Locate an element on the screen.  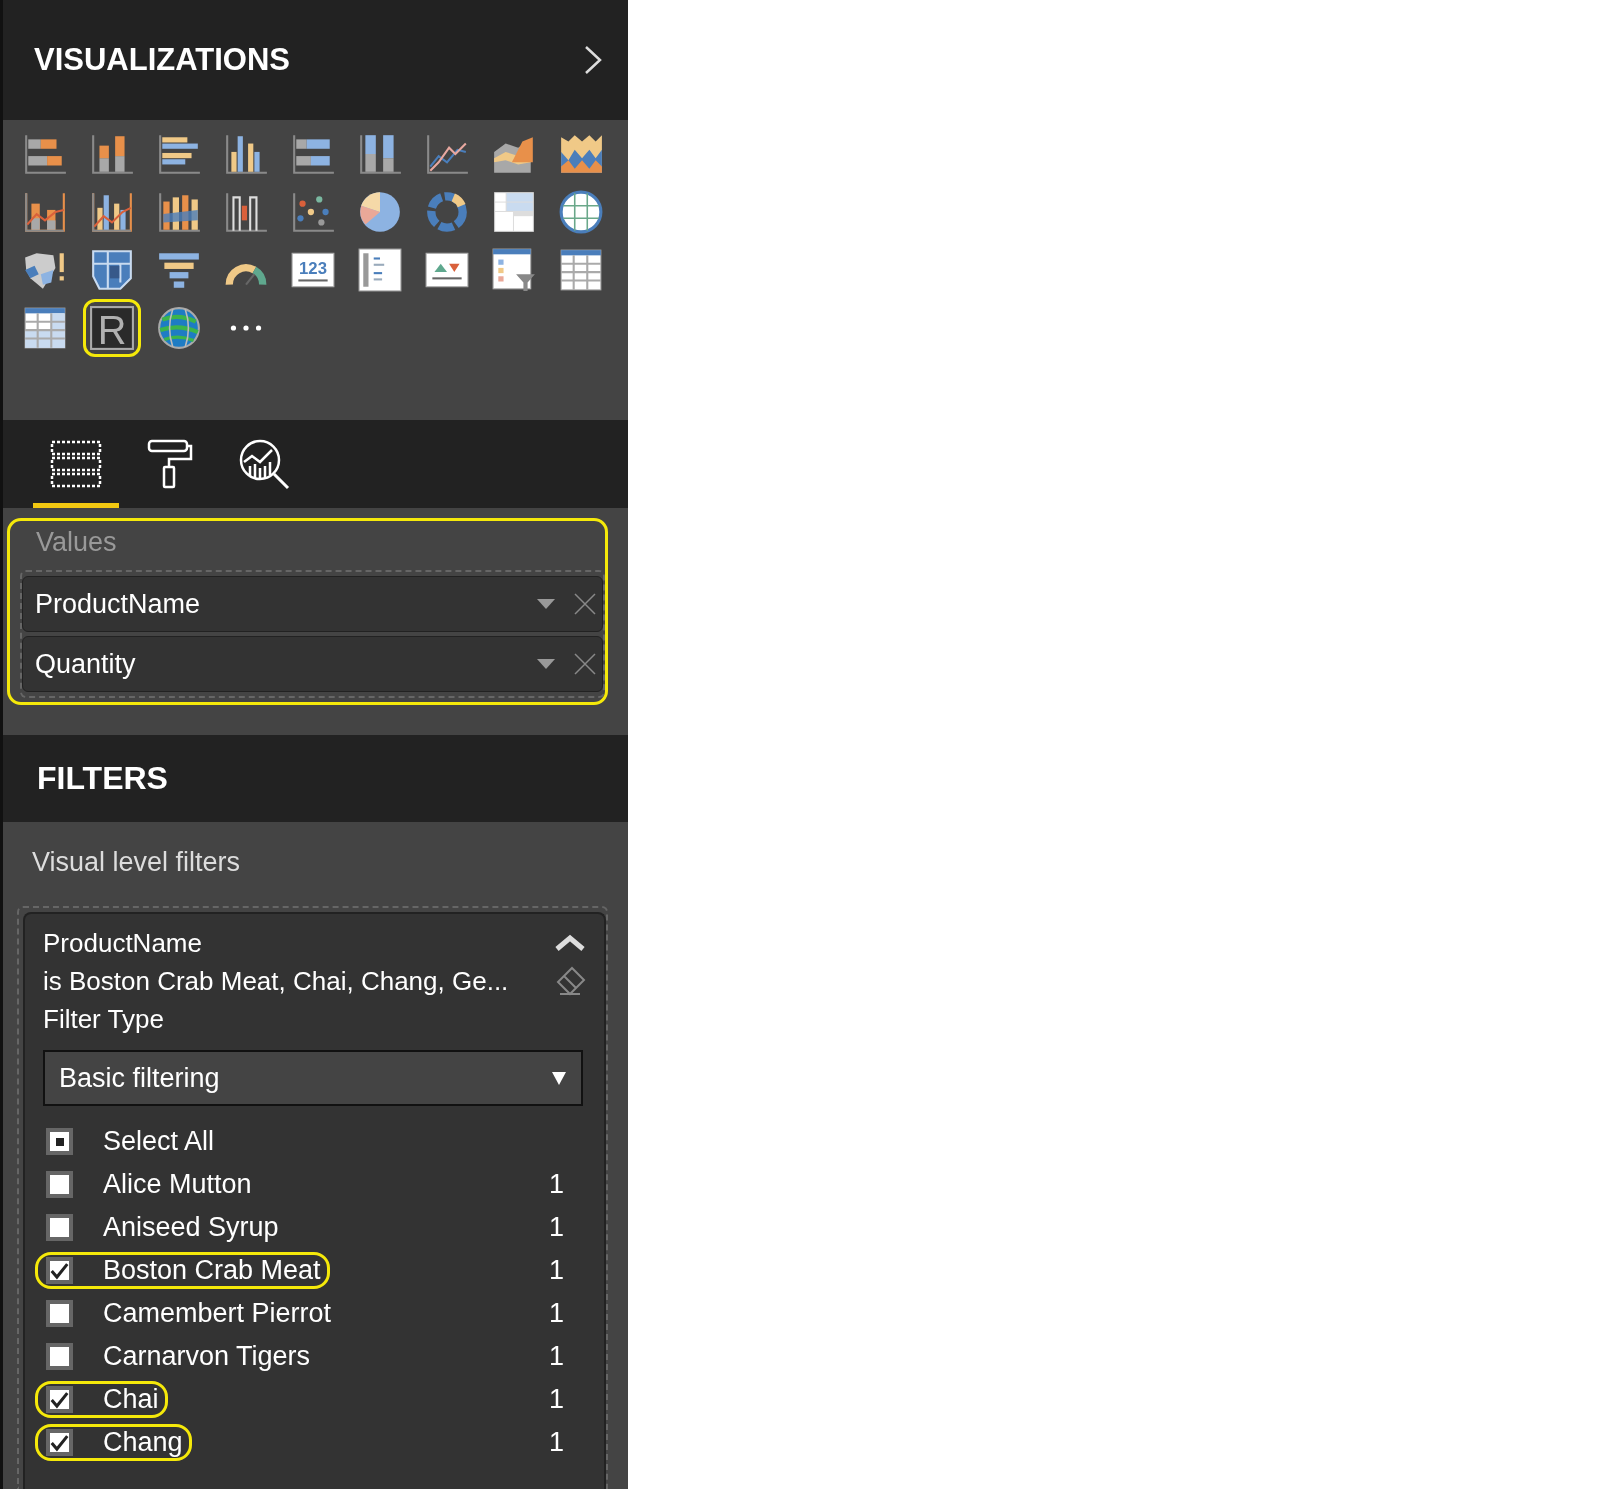
field-name: ProductName is located at coordinates (118, 604).